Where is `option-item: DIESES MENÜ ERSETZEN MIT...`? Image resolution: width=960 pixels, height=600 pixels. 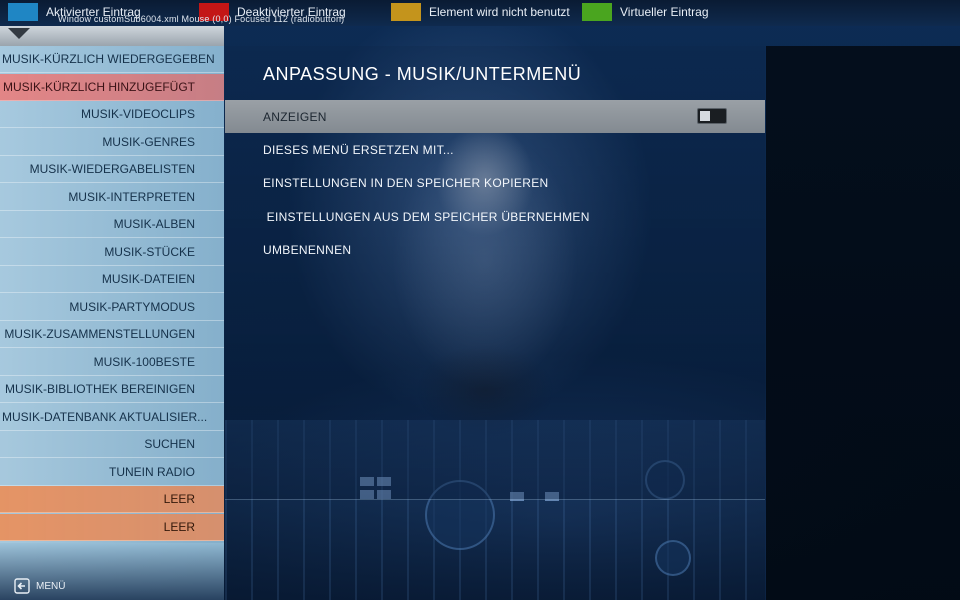 option-item: DIESES MENÜ ERSETZEN MIT... is located at coordinates (495, 149).